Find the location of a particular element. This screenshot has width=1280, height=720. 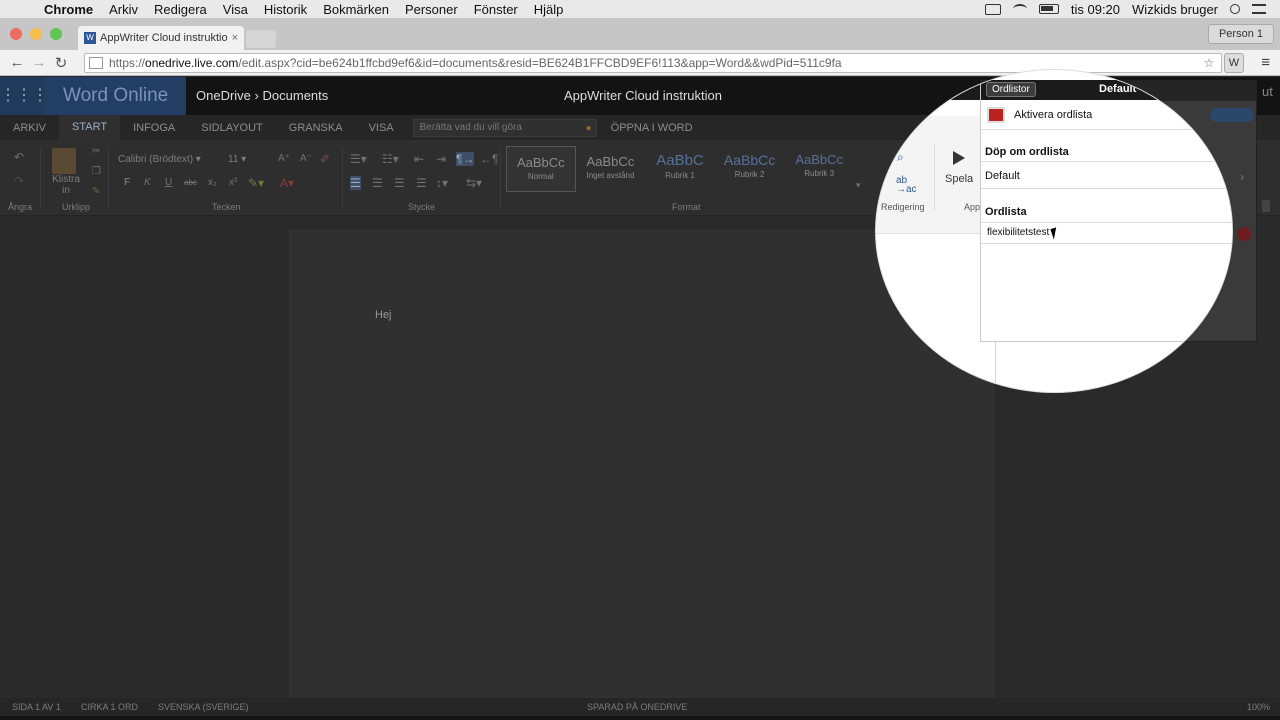

underline-button: U is located at coordinates (168, 182).